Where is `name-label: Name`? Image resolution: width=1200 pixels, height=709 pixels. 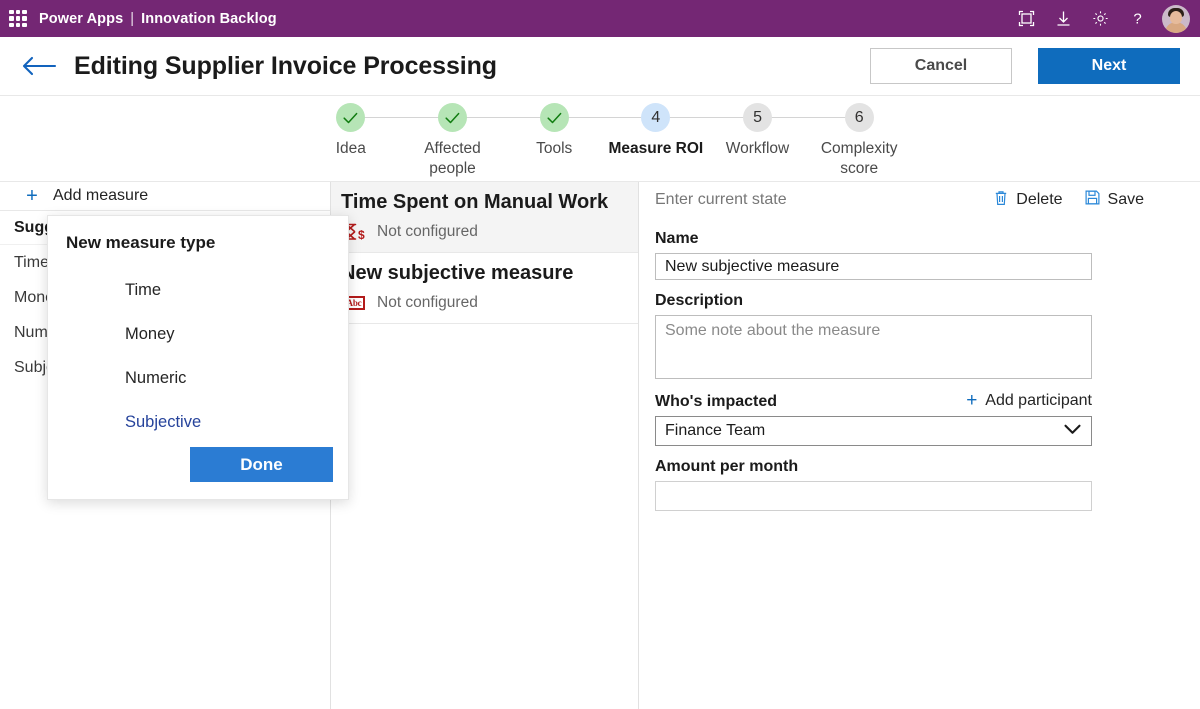 name-label: Name is located at coordinates (677, 238).